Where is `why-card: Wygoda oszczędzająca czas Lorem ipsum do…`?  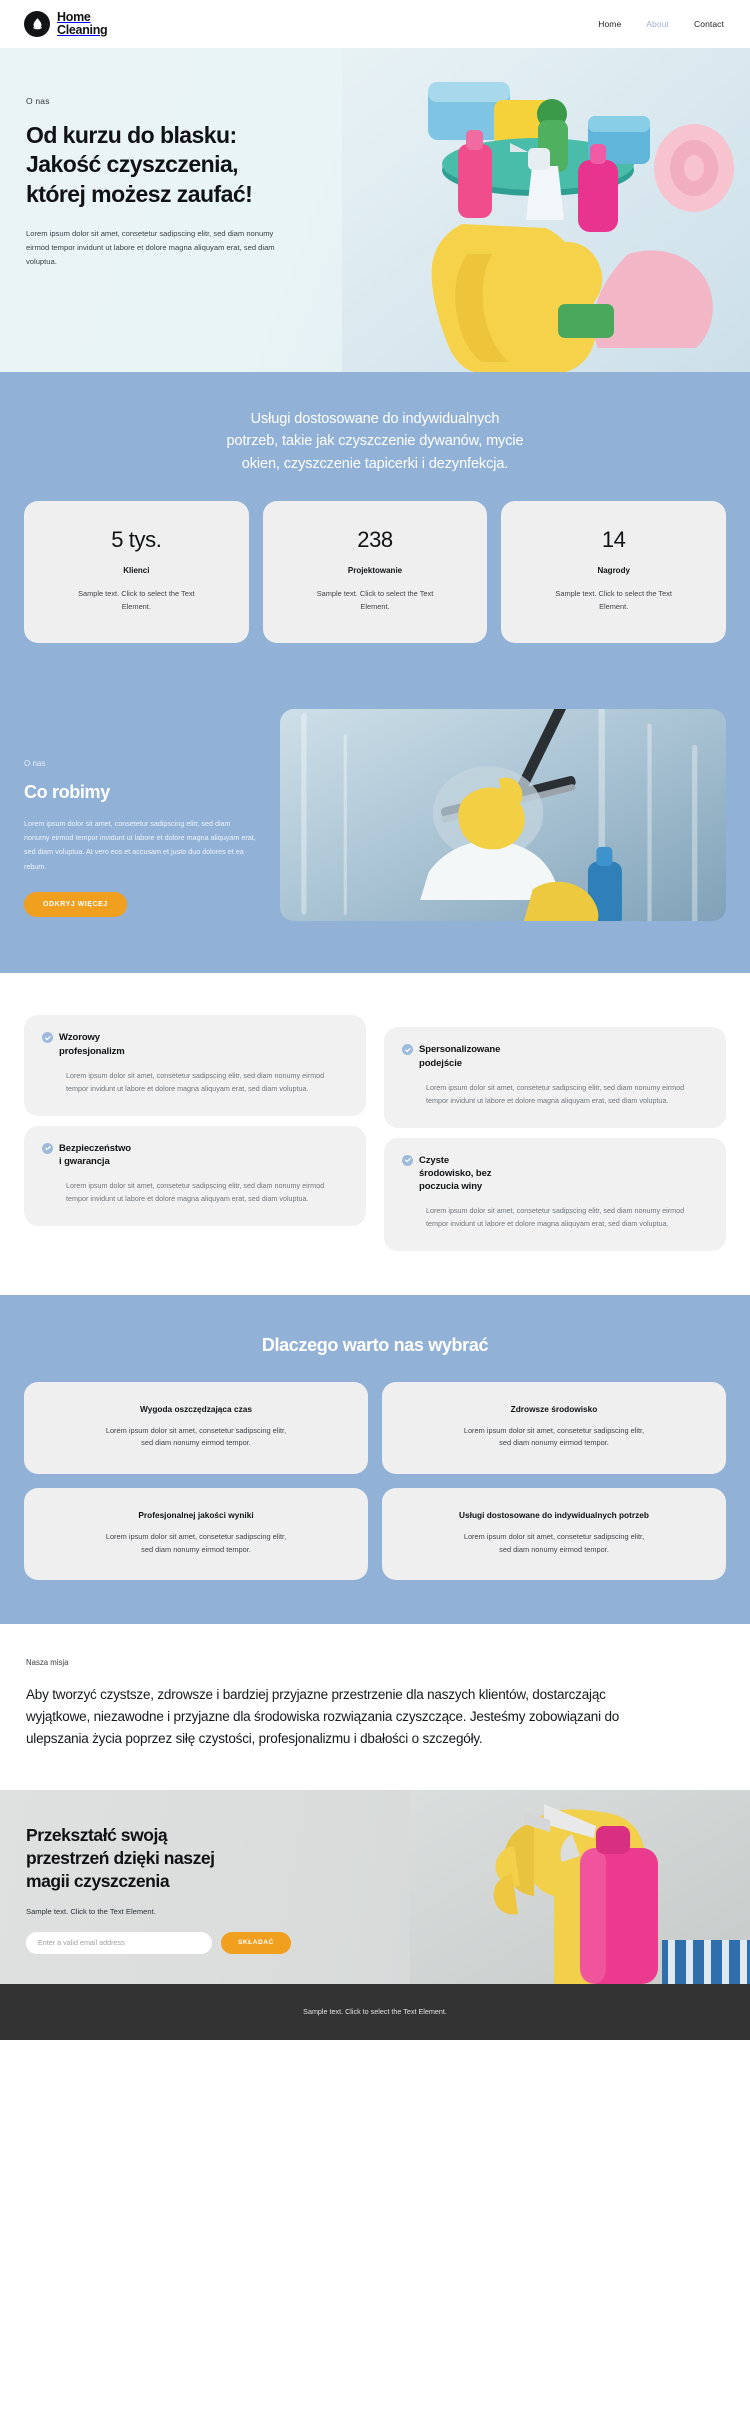 why-card: Wygoda oszczędzająca czas Lorem ipsum do… is located at coordinates (196, 1427).